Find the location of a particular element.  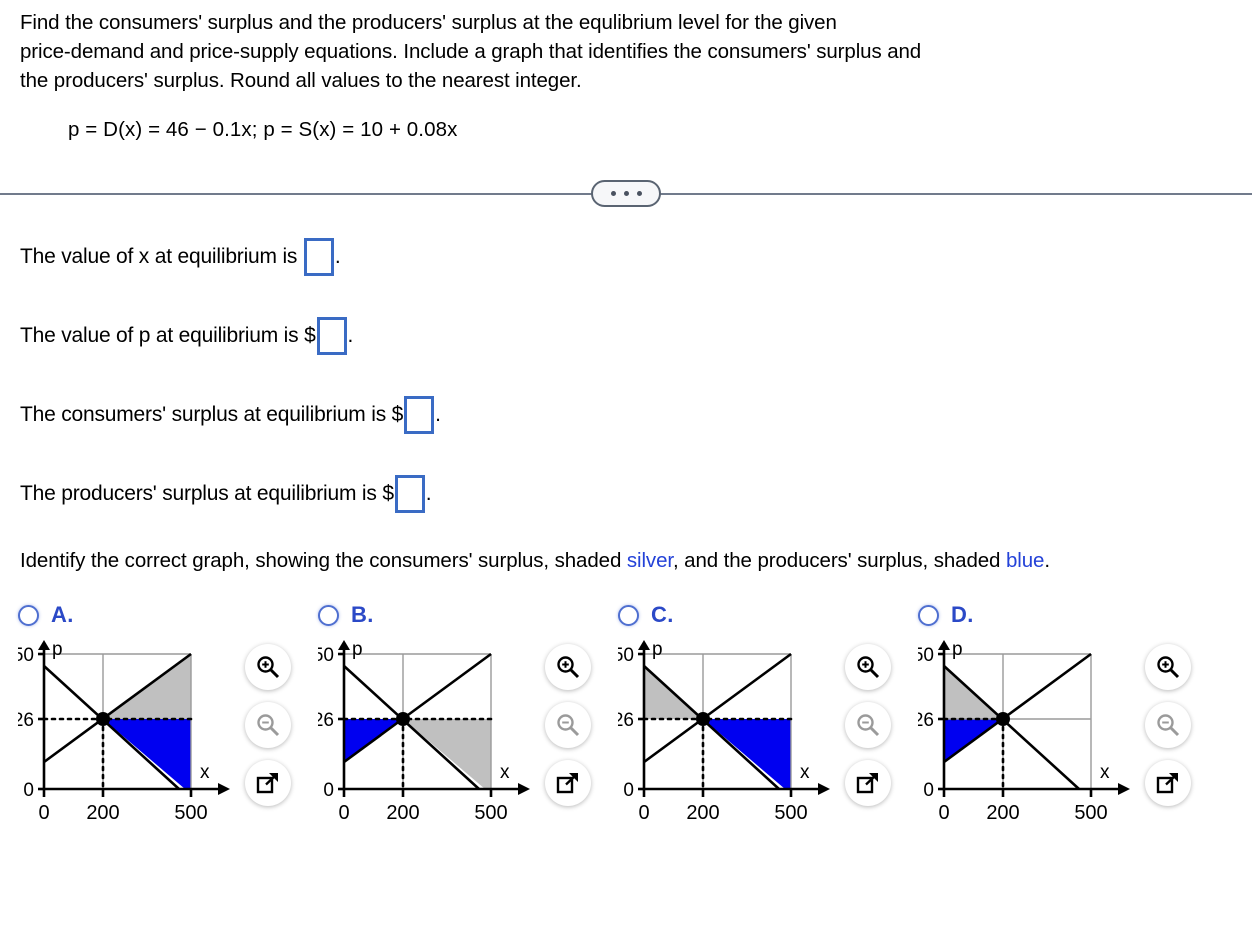

zoom-out-button-a is located at coordinates (268, 725).